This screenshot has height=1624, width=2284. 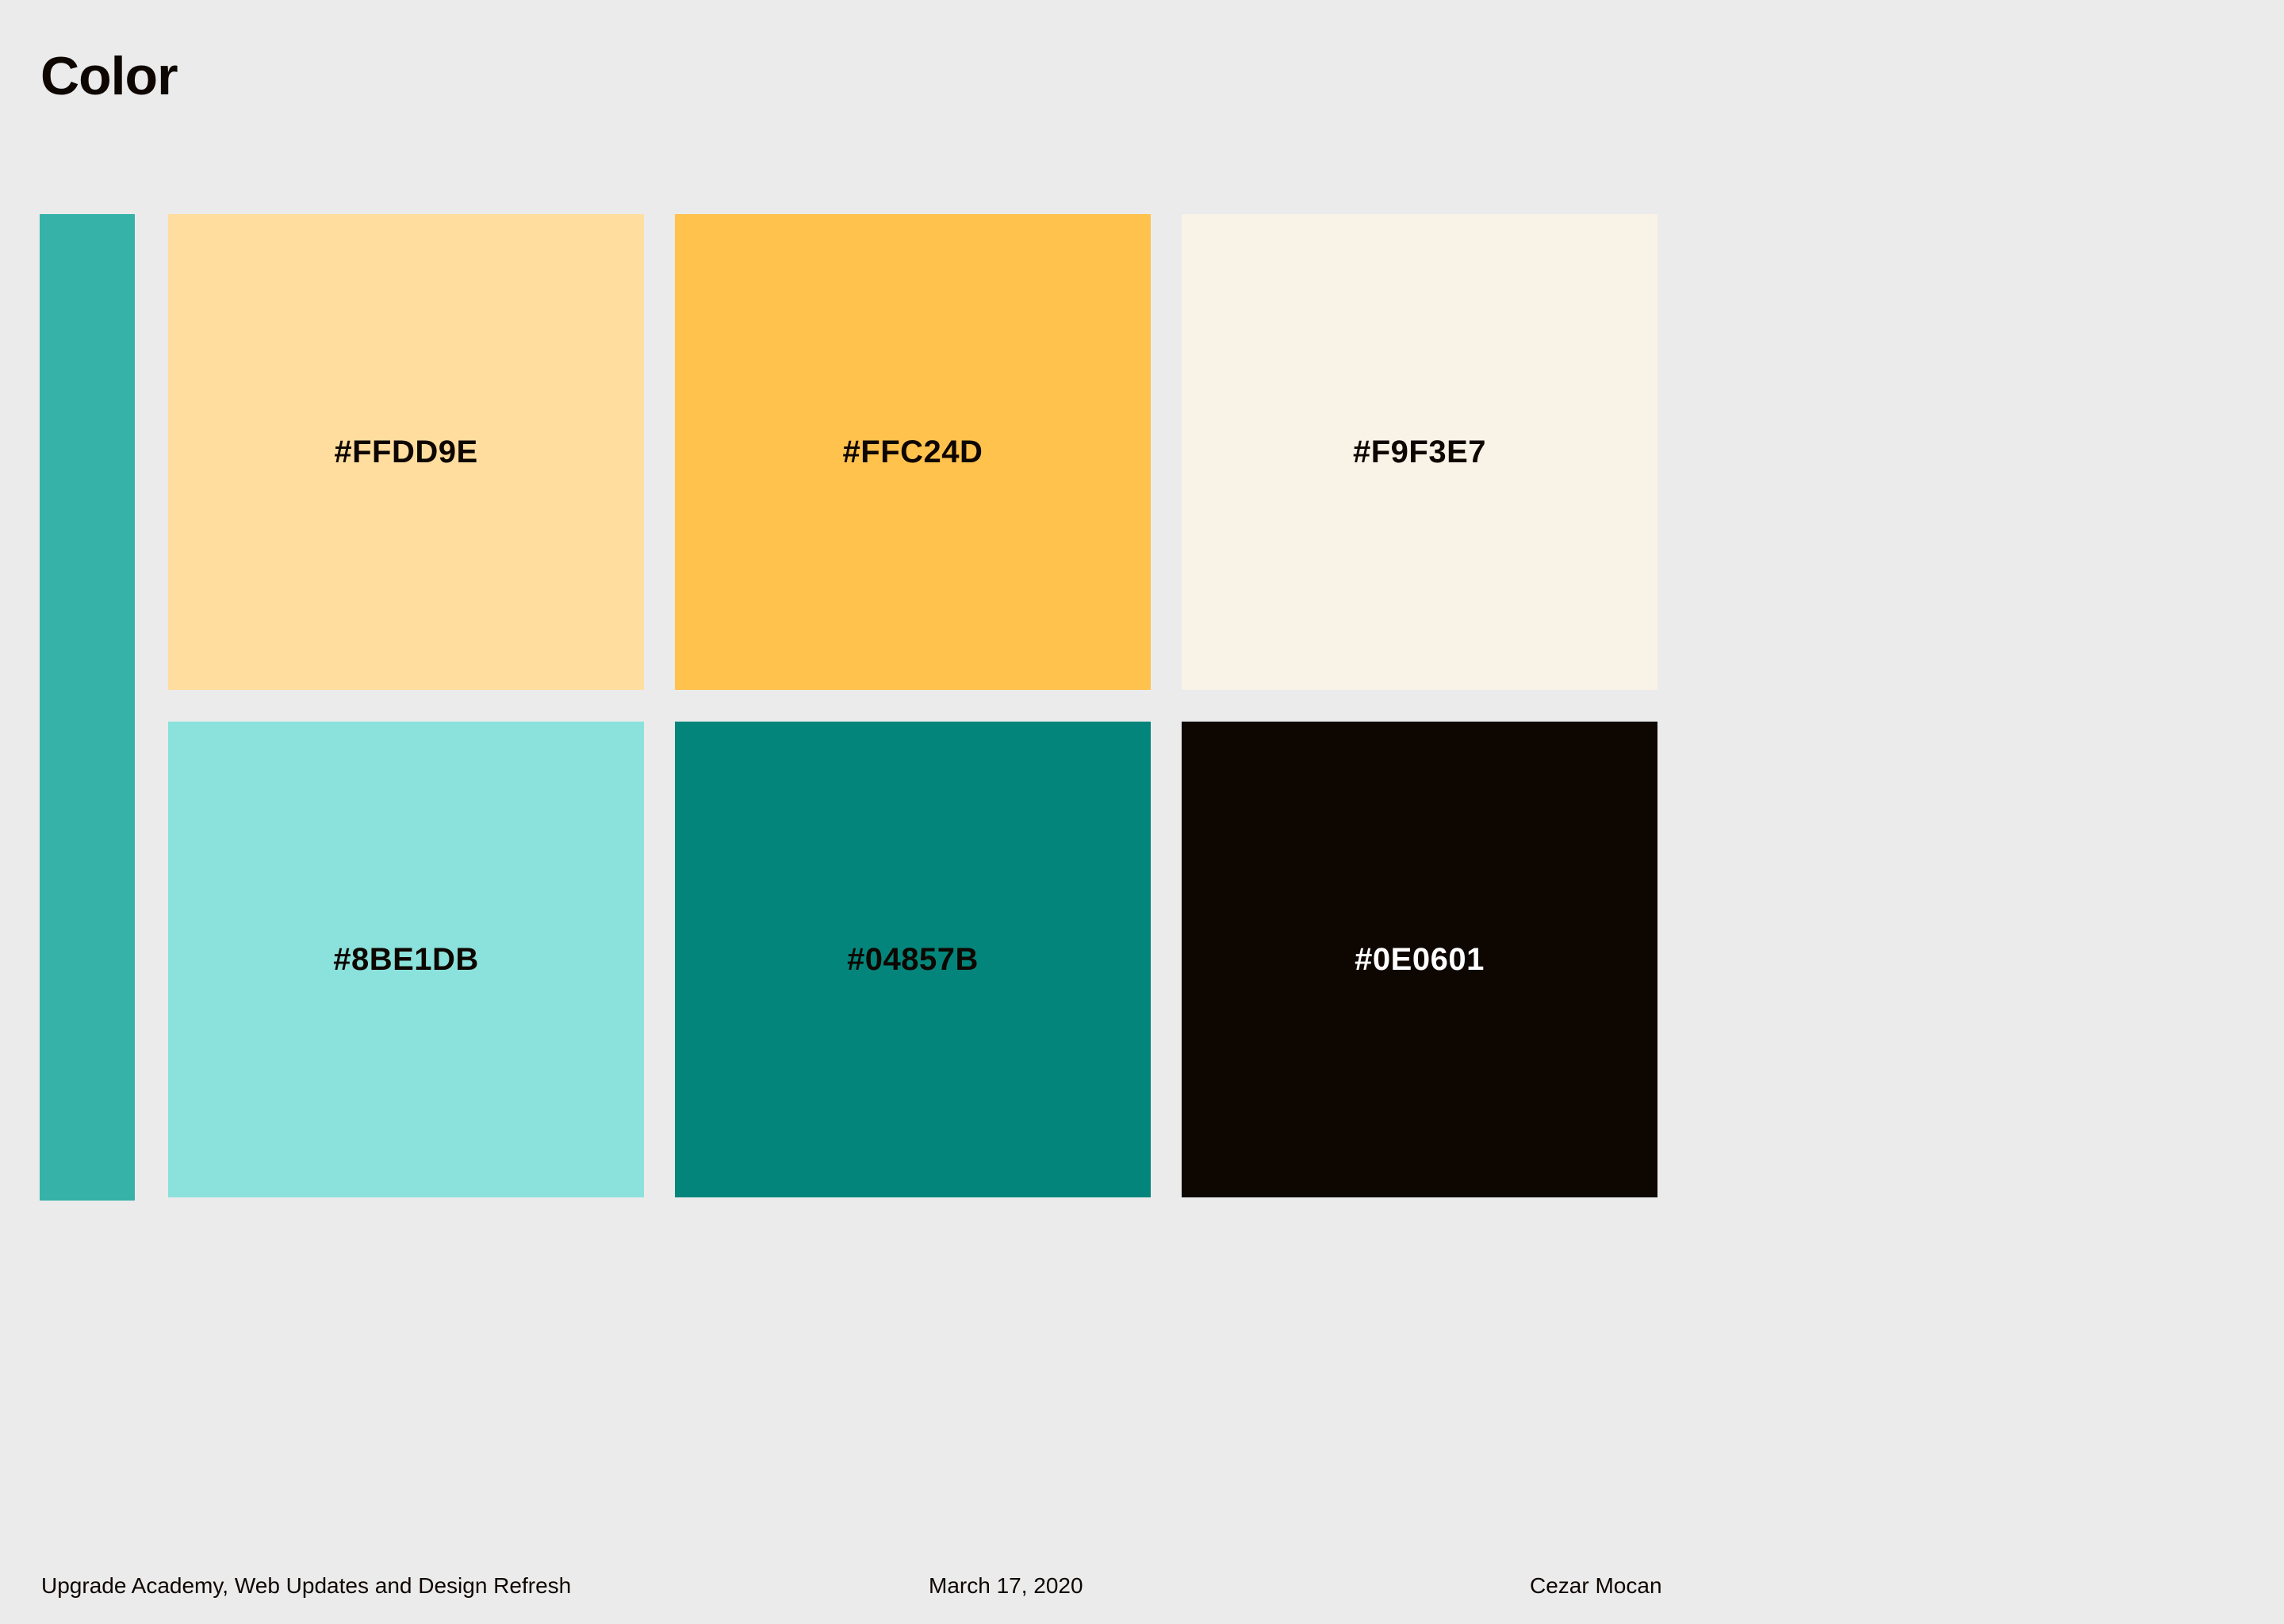 I want to click on accent-bar, so click(x=87, y=707).